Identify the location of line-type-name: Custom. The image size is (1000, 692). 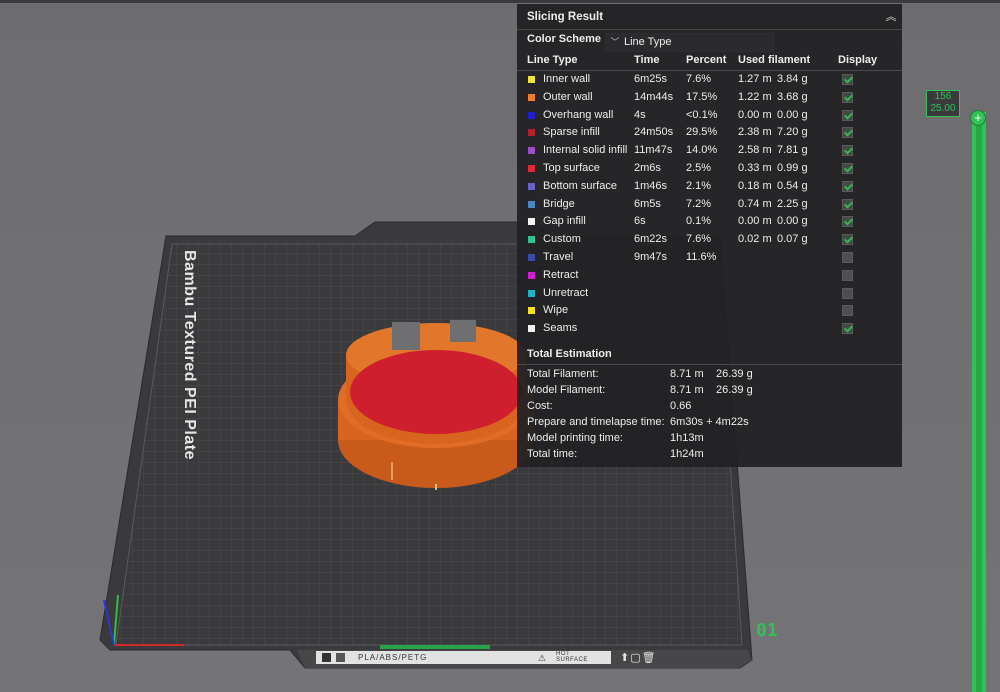
(562, 239).